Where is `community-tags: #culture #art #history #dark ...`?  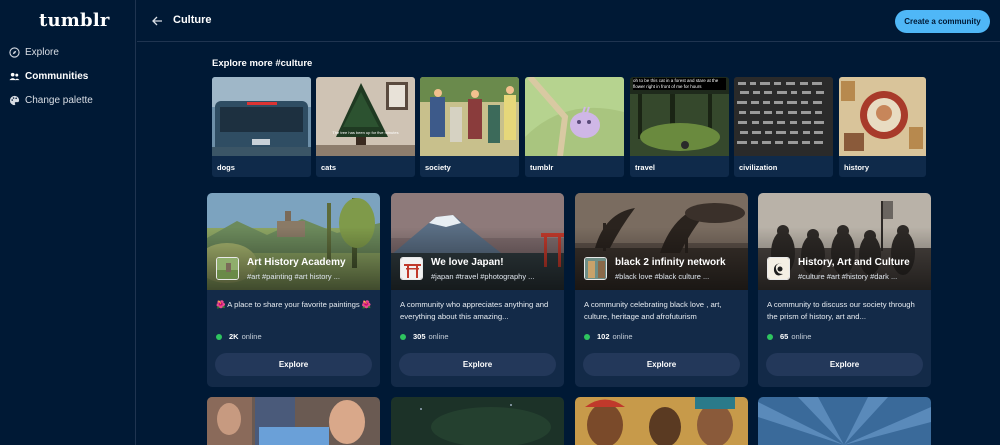
community-tags: #culture #art #history #dark ... is located at coordinates (848, 276).